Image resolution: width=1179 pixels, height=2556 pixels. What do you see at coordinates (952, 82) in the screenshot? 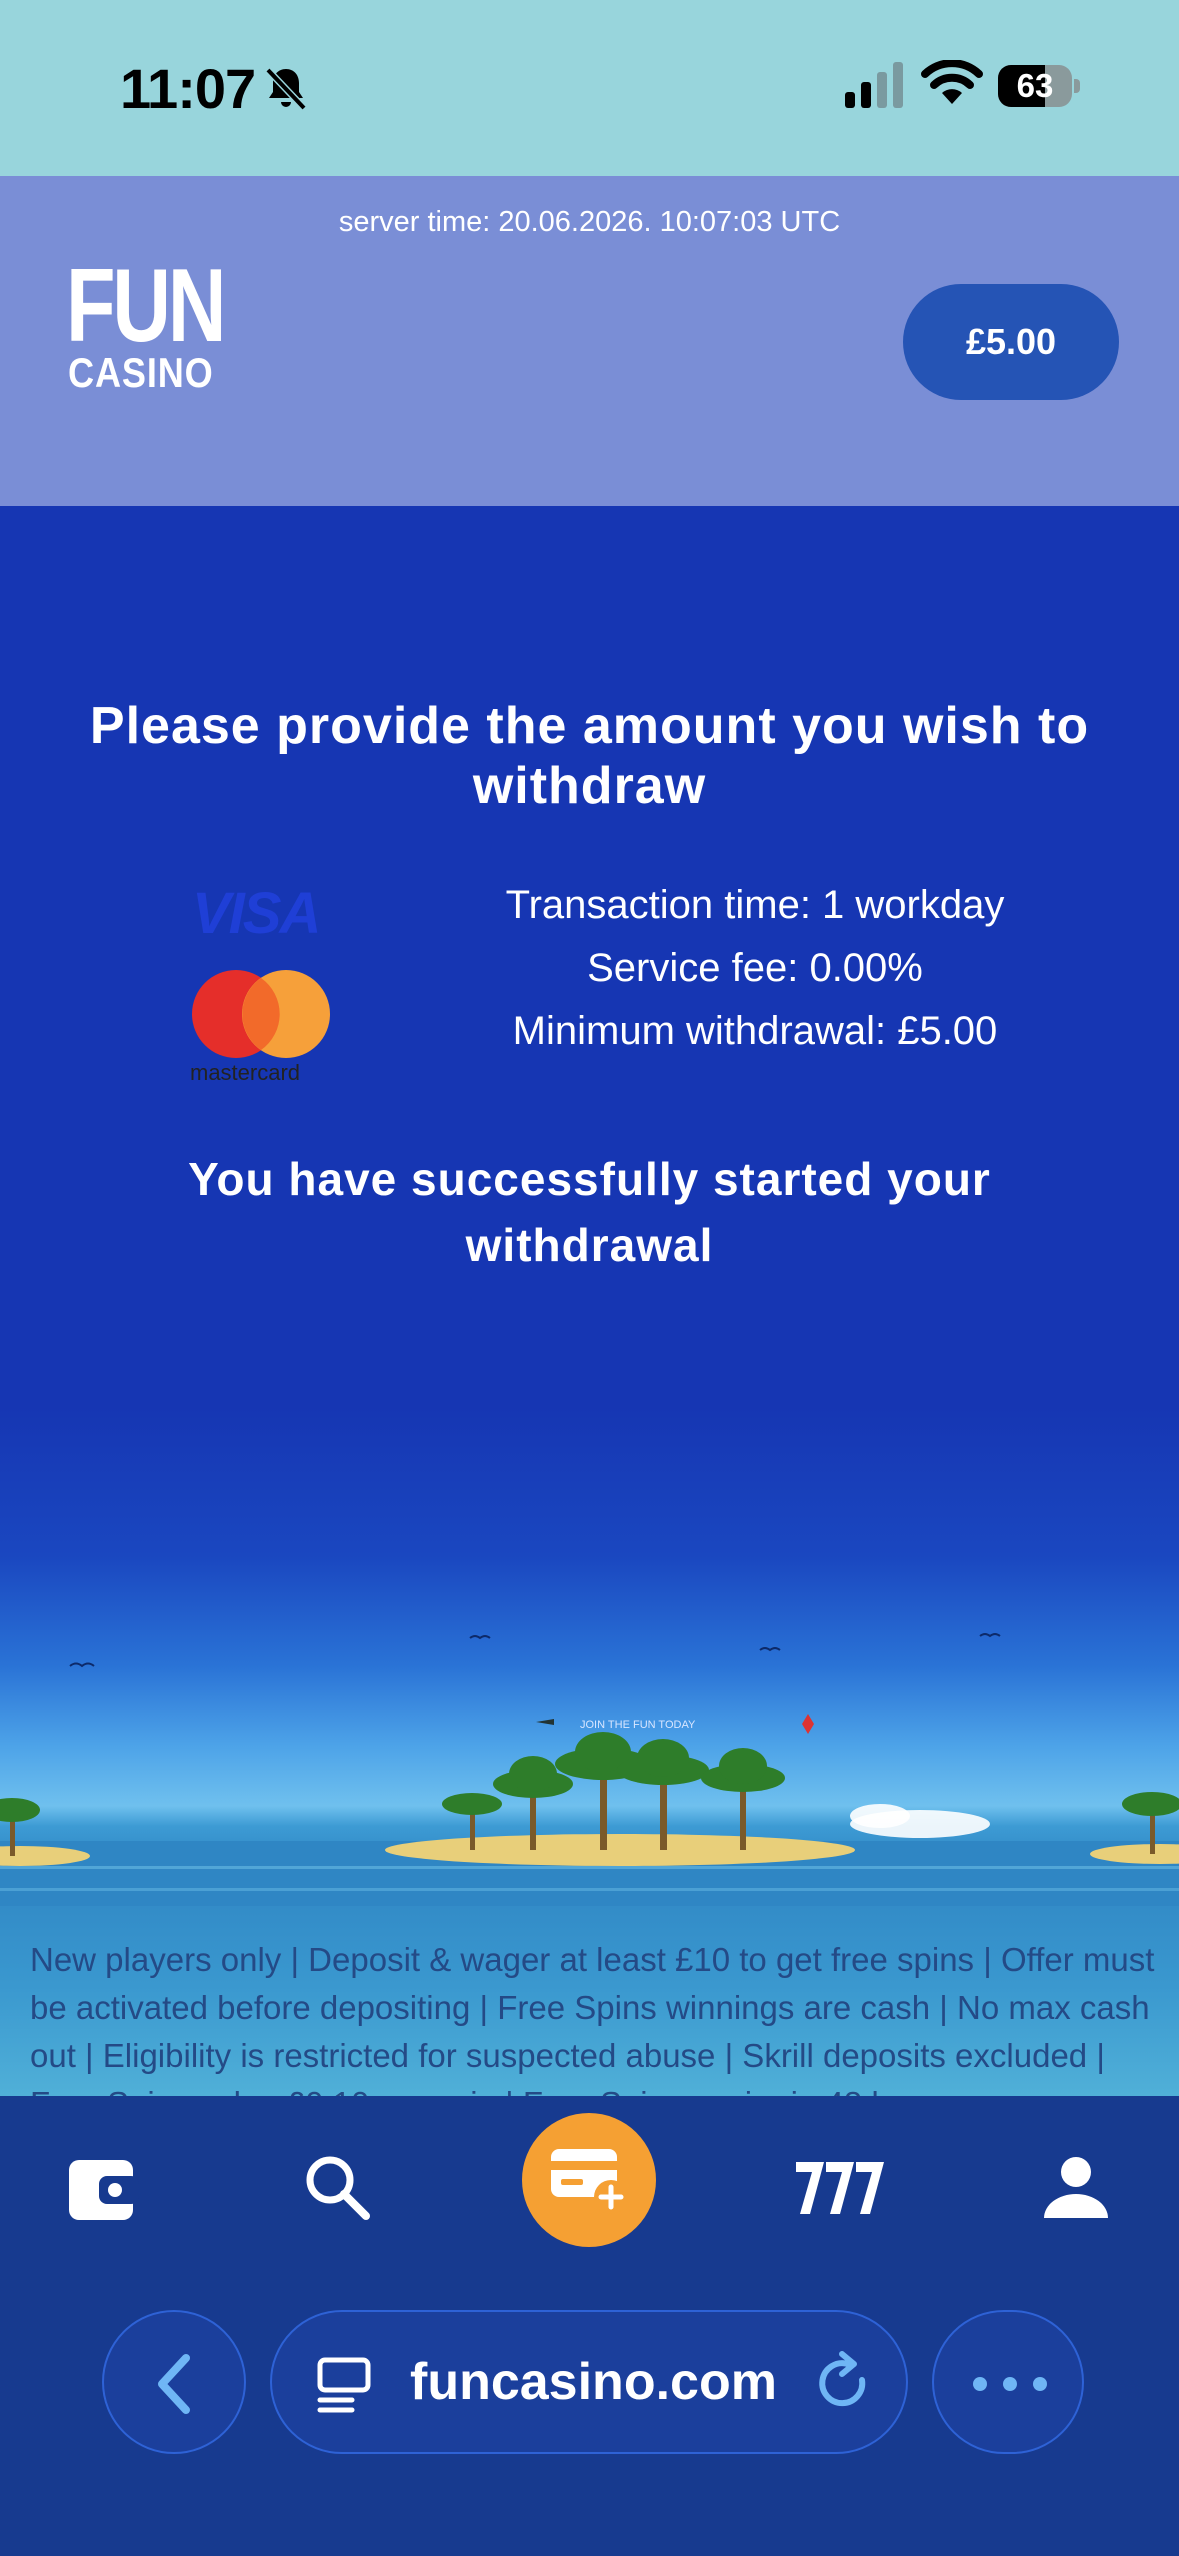
I see `wifi-icon` at bounding box center [952, 82].